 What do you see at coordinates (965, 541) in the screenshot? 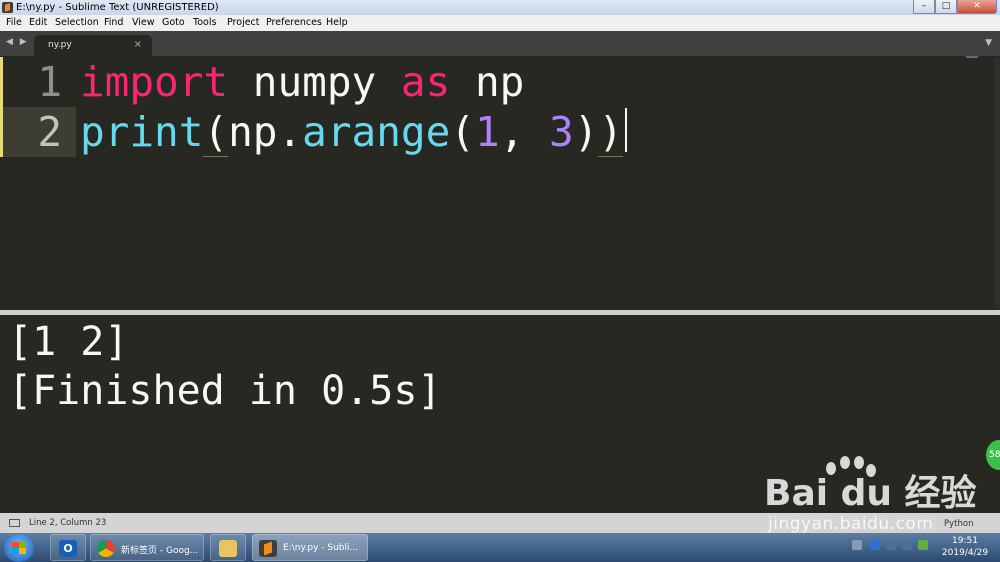
I see `clock-time: 19:51` at bounding box center [965, 541].